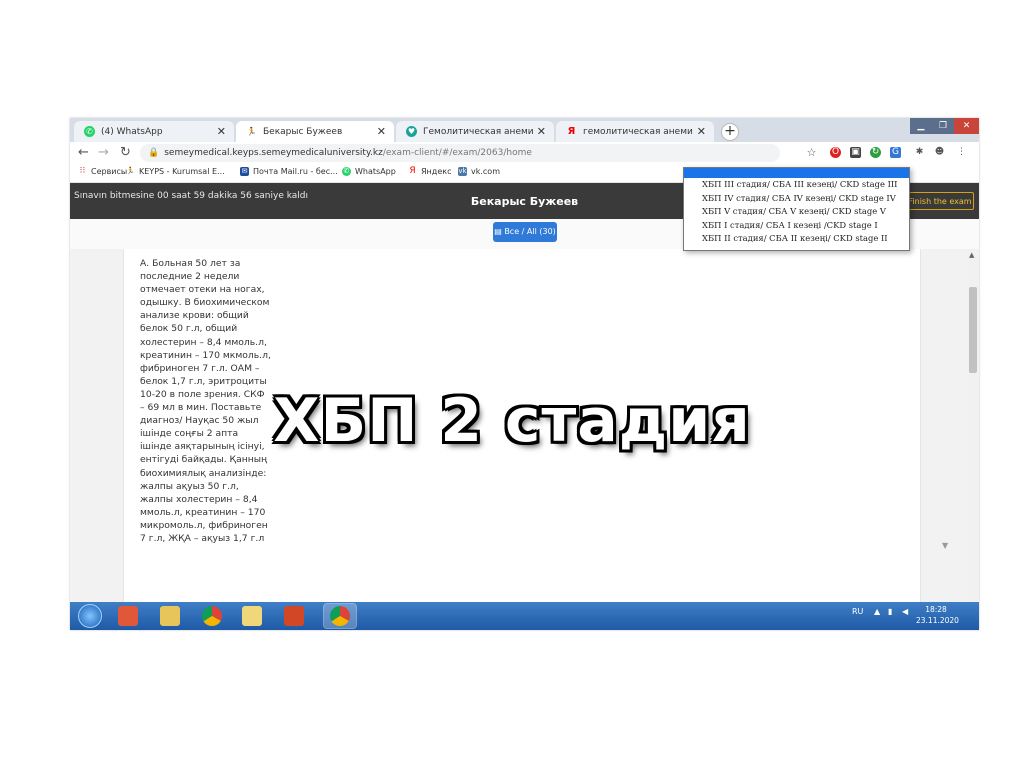 This screenshot has height=767, width=1024. I want to click on powerpoint-icon, so click(294, 616).